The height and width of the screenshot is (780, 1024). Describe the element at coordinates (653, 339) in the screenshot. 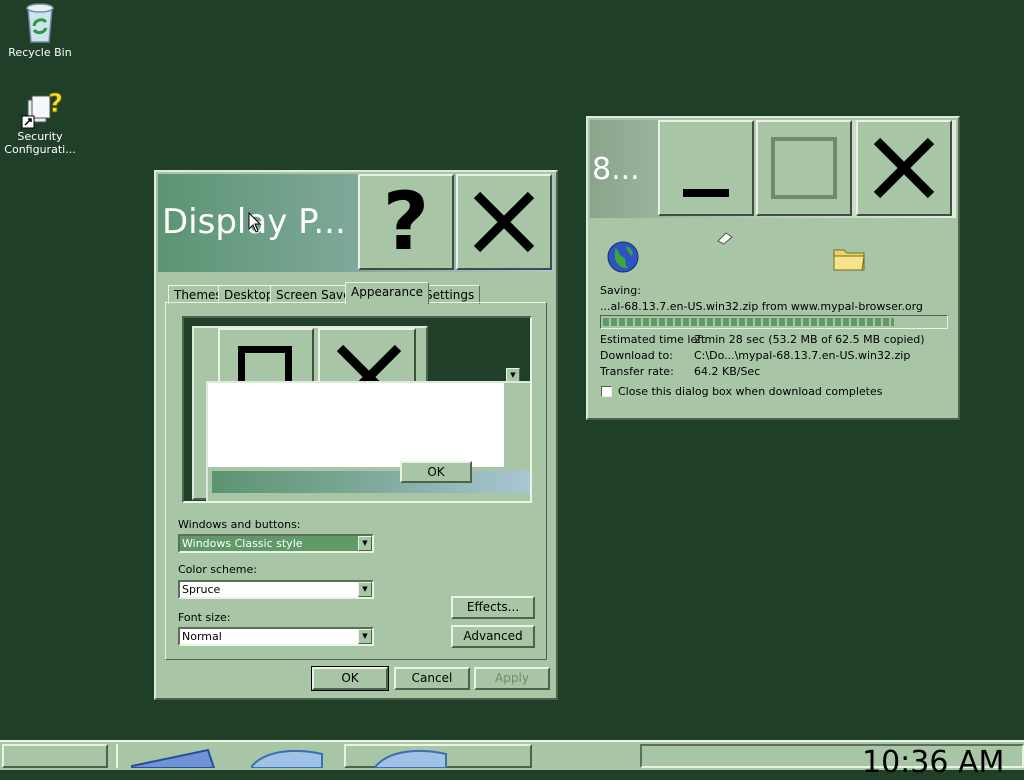

I see `time-left-label: Estimated time left` at that location.